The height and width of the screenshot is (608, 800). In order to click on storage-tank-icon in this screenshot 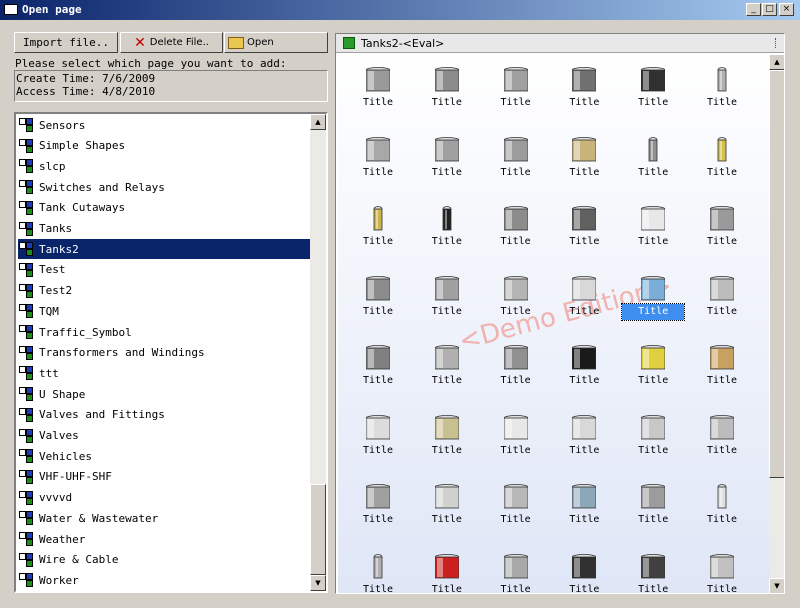, I will do `click(447, 80)`.